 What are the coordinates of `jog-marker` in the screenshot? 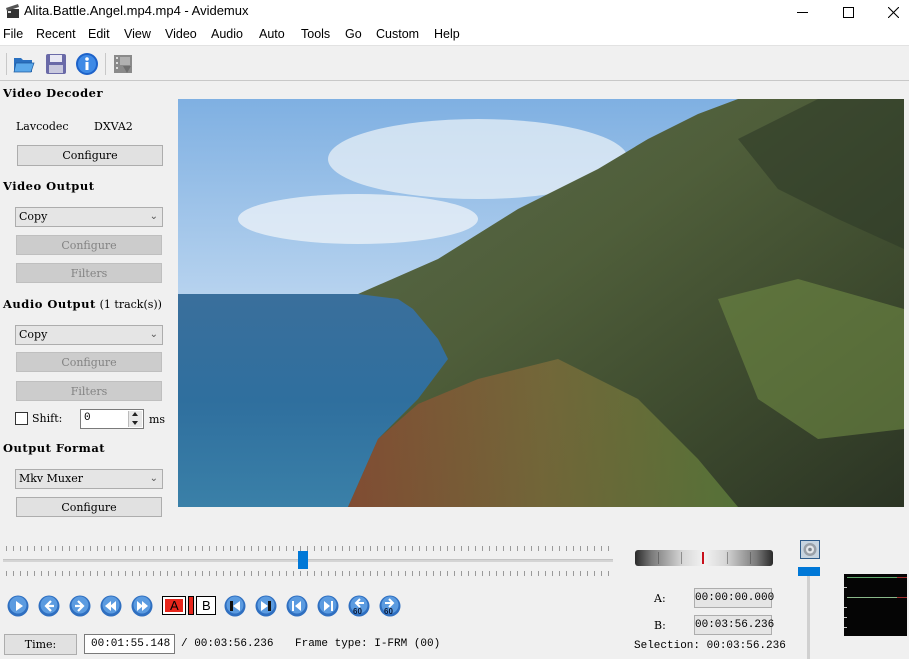 It's located at (703, 558).